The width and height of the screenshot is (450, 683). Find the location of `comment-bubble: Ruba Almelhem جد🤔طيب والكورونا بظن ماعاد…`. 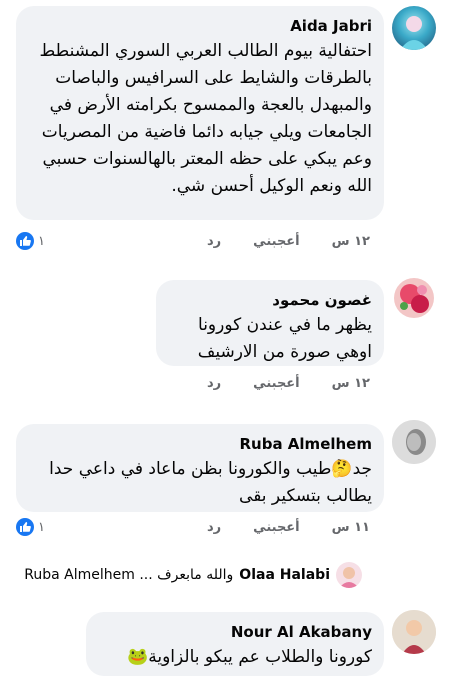

comment-bubble: Ruba Almelhem جد🤔طيب والكورونا بظن ماعاد… is located at coordinates (200, 468).